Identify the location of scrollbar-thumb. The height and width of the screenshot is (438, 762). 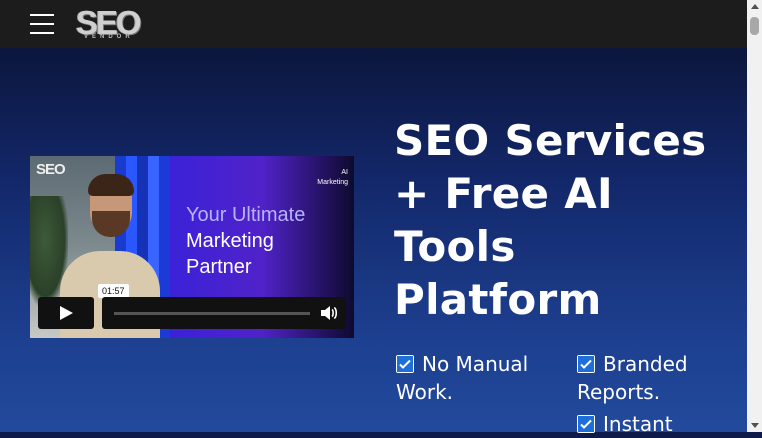
(754, 26).